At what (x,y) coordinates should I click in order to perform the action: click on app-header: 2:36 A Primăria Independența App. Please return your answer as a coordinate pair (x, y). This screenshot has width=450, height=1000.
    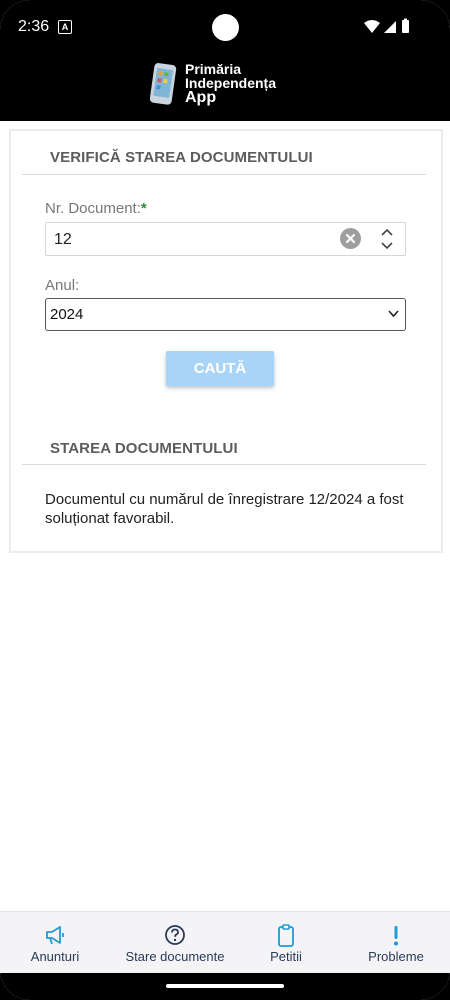
    Looking at the image, I should click on (225, 60).